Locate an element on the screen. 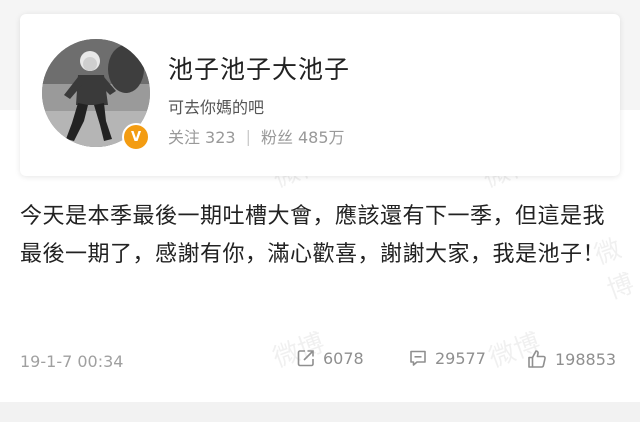 The height and width of the screenshot is (422, 640). repost-button: 6078 is located at coordinates (330, 358).